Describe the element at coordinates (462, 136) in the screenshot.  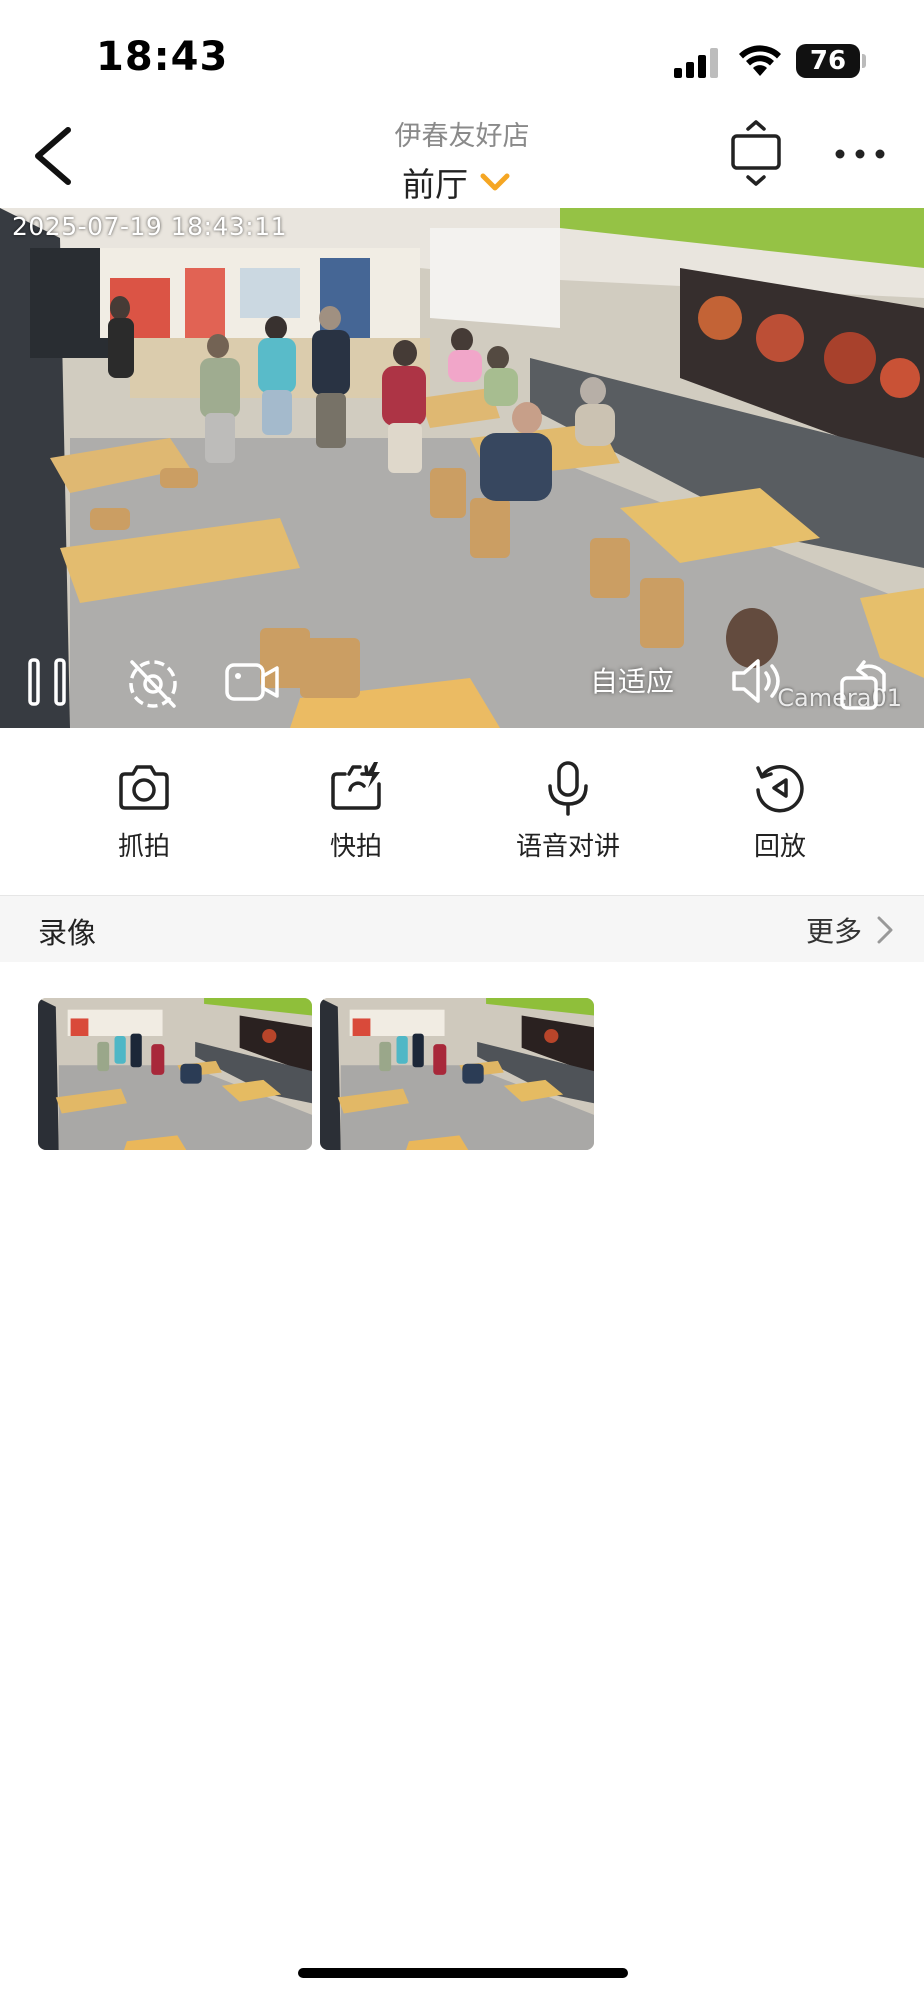
I see `store-name: 伊春友好店` at that location.